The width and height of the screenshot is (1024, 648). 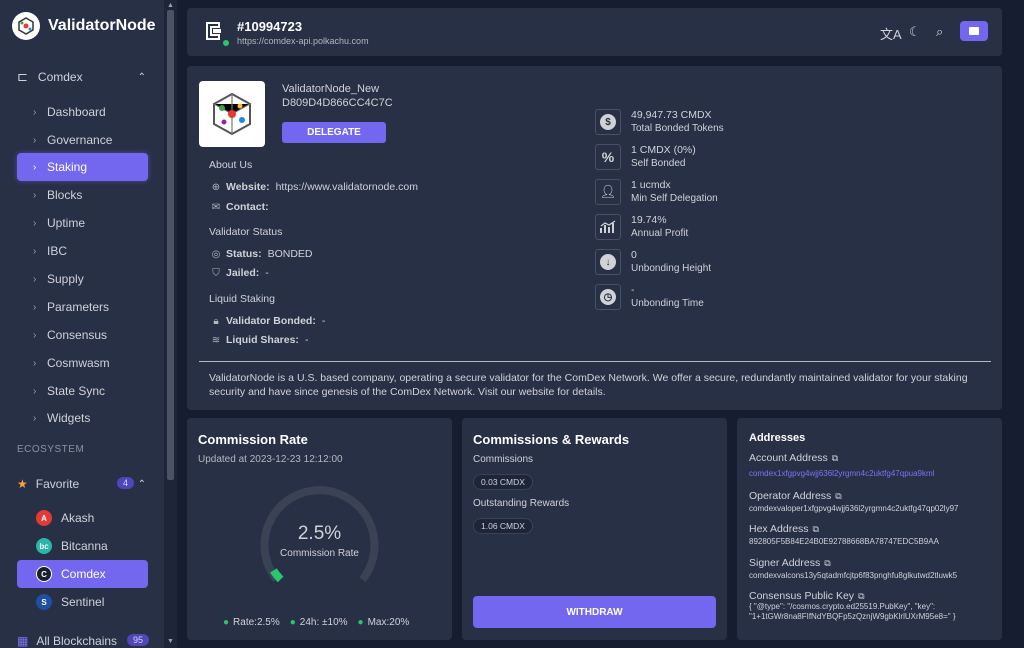 I want to click on sidebar-item-state-sync: › State Sync, so click(x=82, y=391).